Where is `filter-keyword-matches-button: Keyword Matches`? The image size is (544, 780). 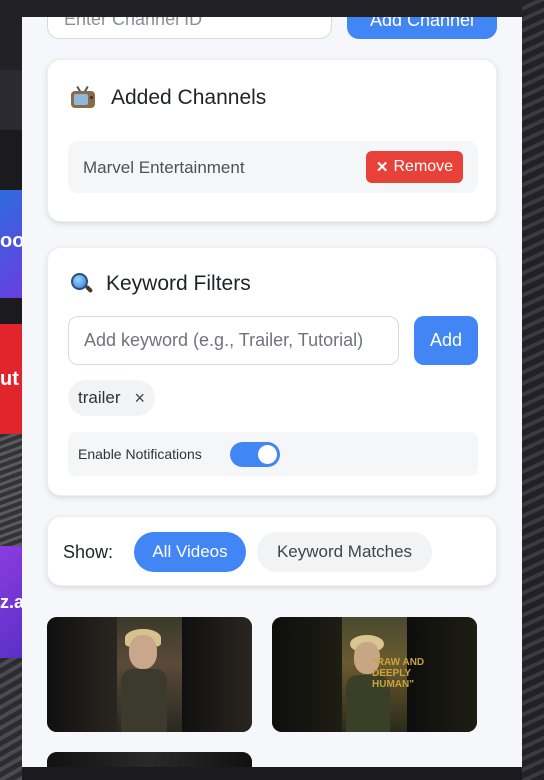 filter-keyword-matches-button: Keyword Matches is located at coordinates (344, 552).